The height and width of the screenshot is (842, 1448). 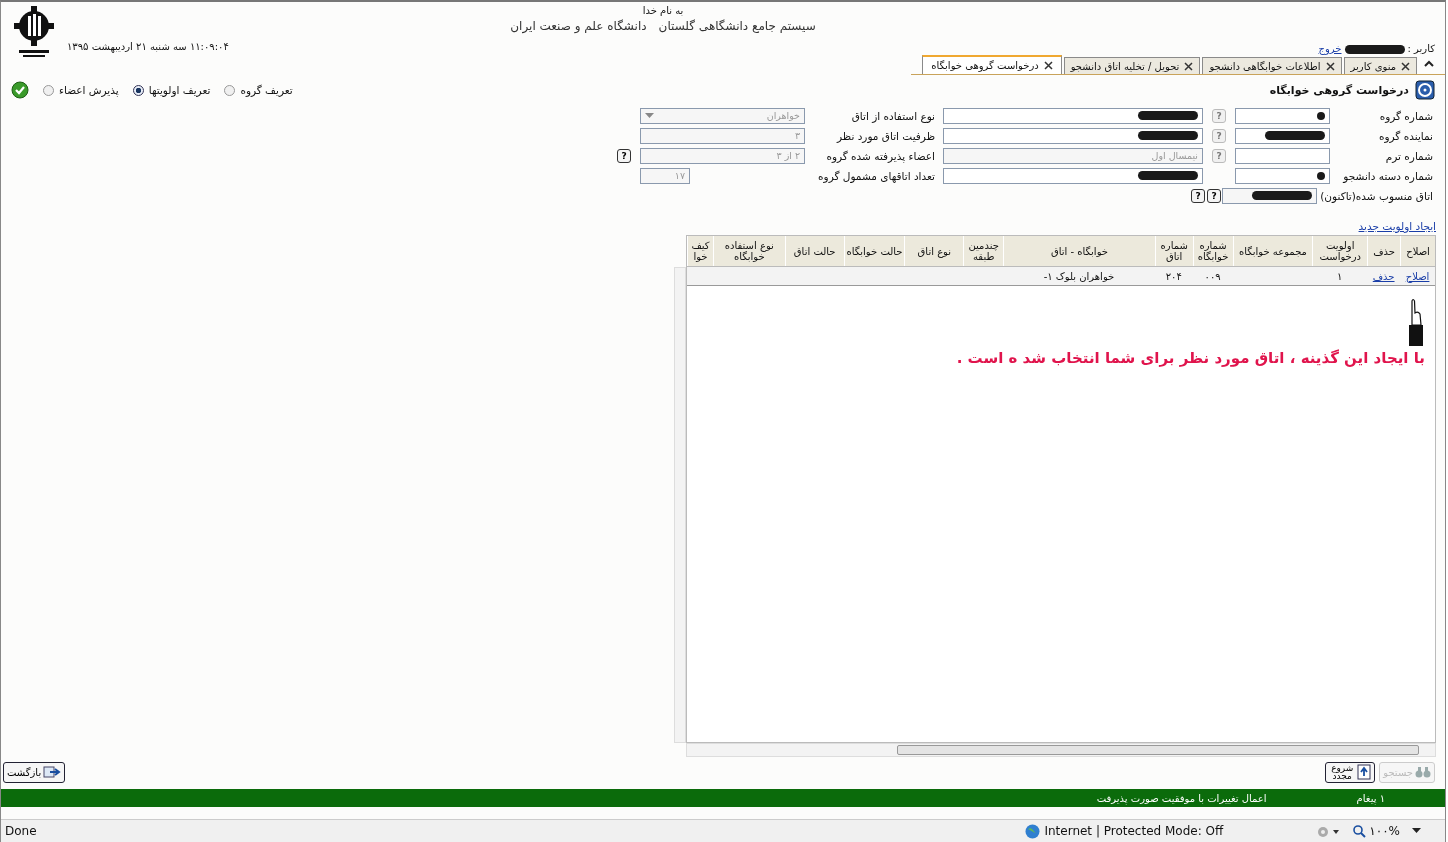 What do you see at coordinates (1330, 48) in the screenshot?
I see `logout-link: خروج` at bounding box center [1330, 48].